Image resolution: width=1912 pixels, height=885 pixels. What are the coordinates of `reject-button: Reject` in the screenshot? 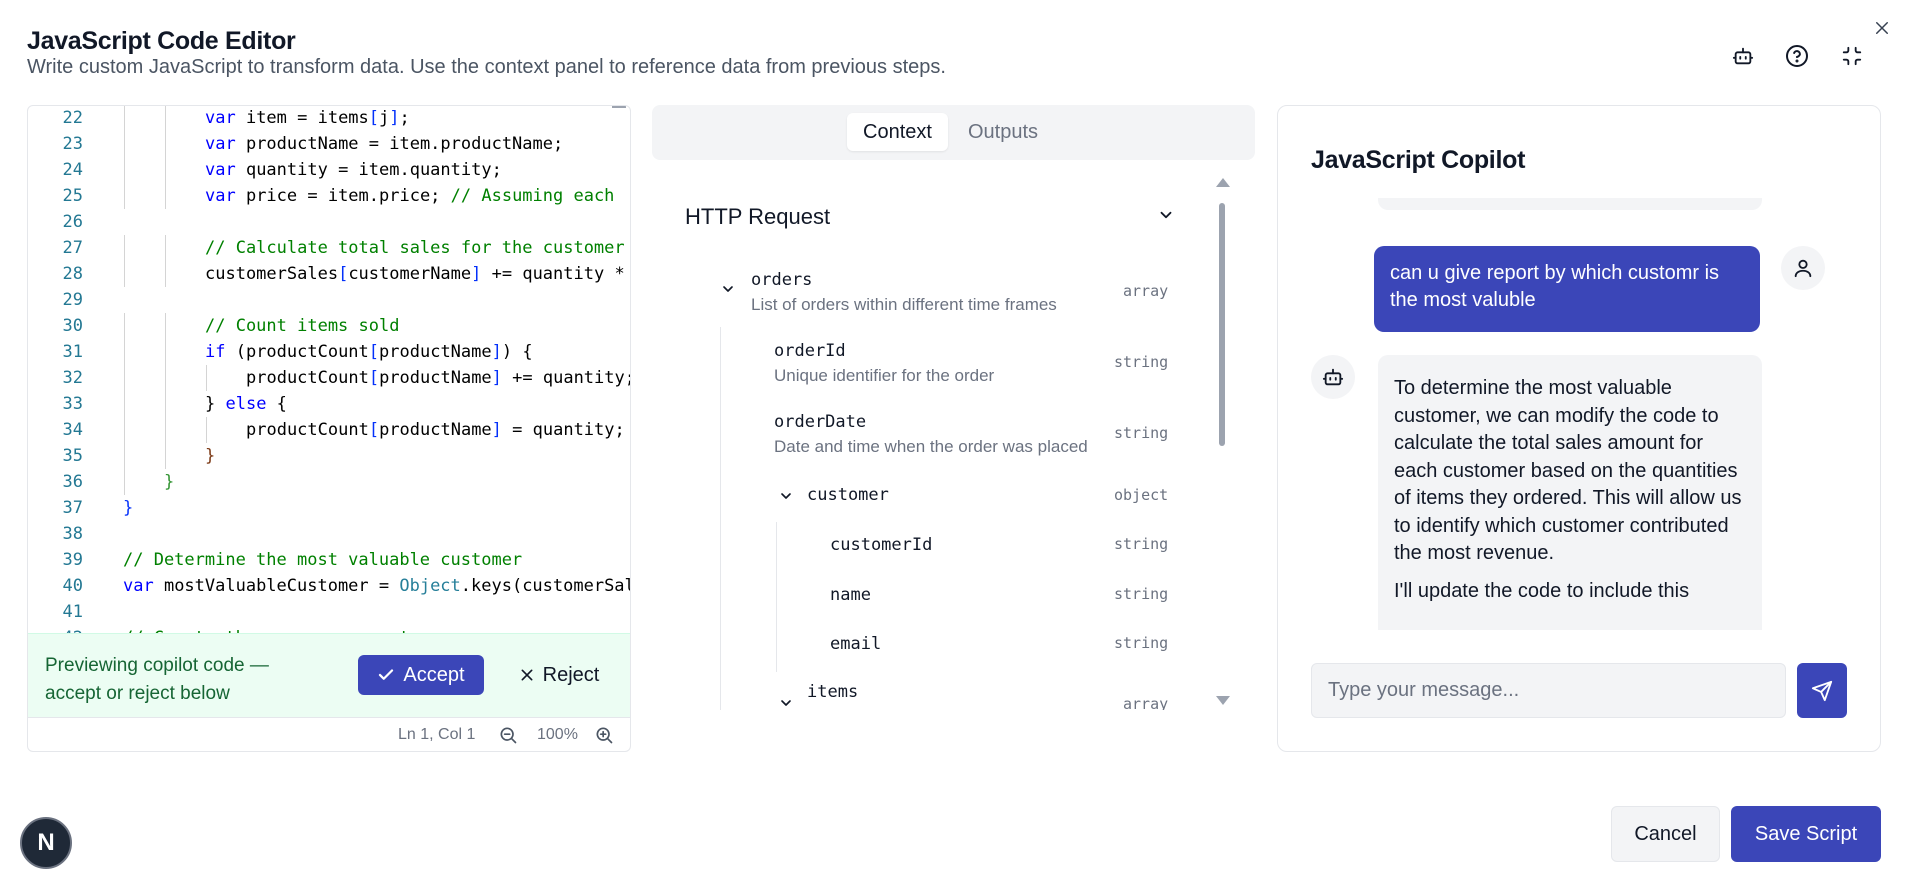 It's located at (559, 675).